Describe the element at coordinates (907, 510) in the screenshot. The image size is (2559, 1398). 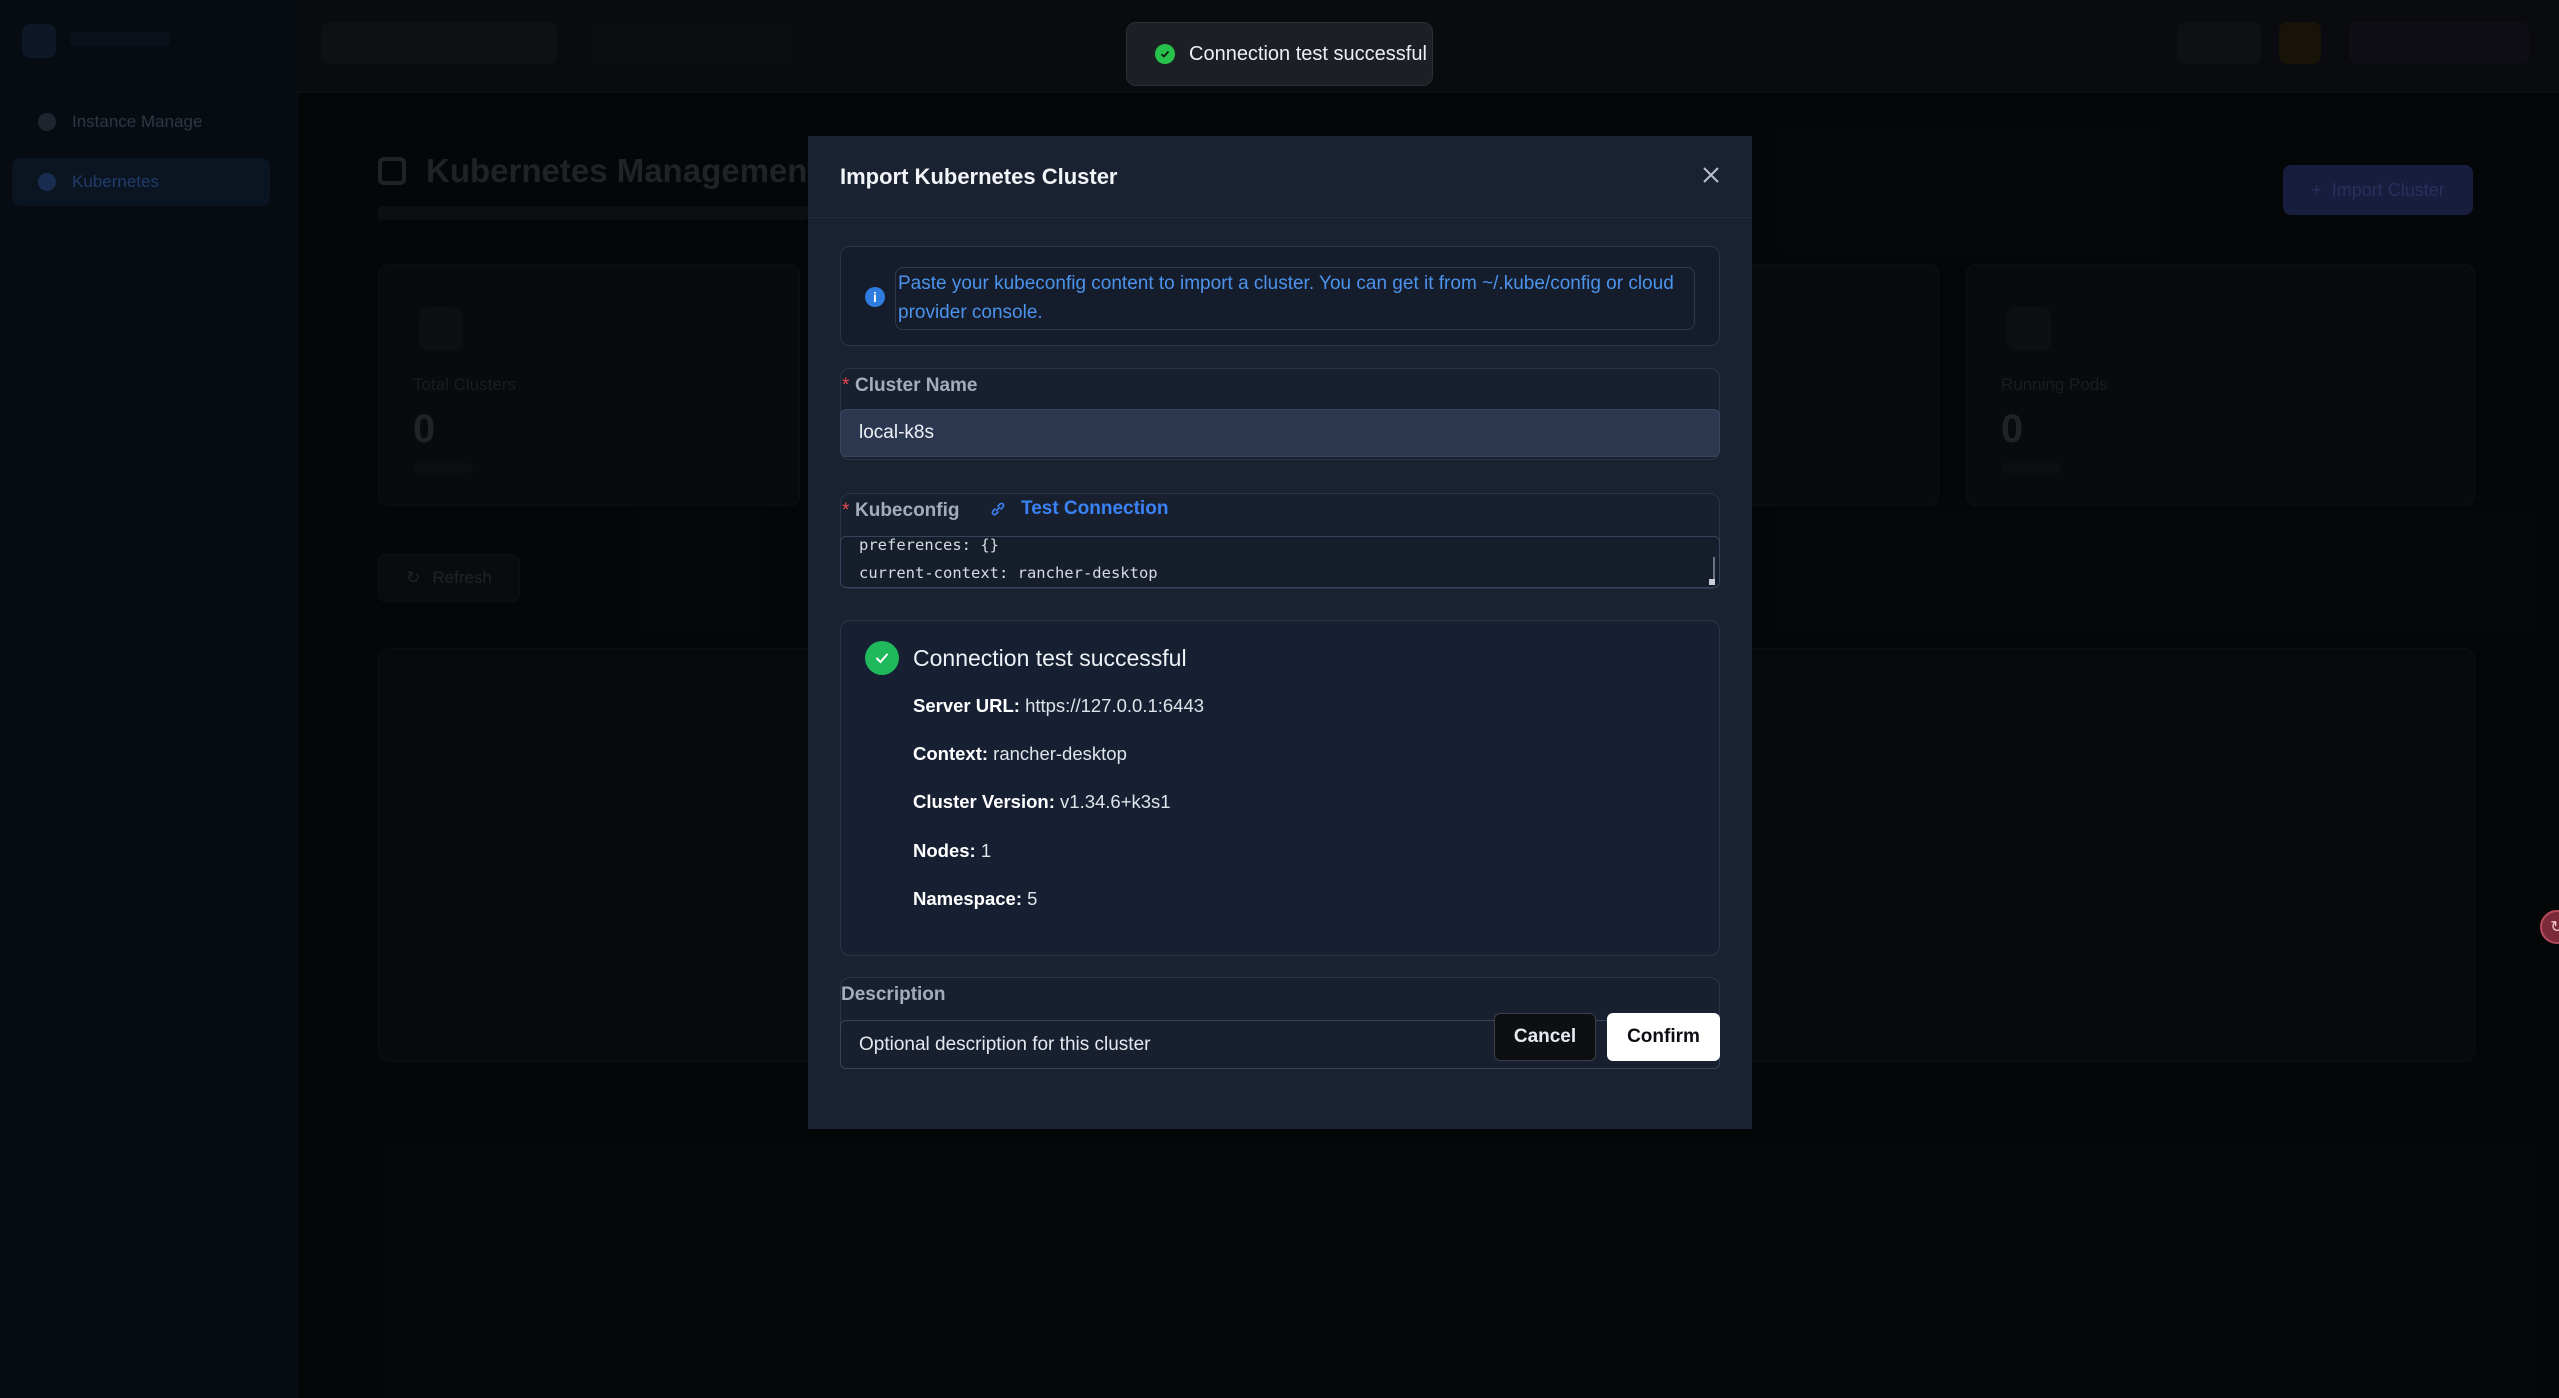
I see `kubeconfig-label-text: Kubeconfig` at that location.